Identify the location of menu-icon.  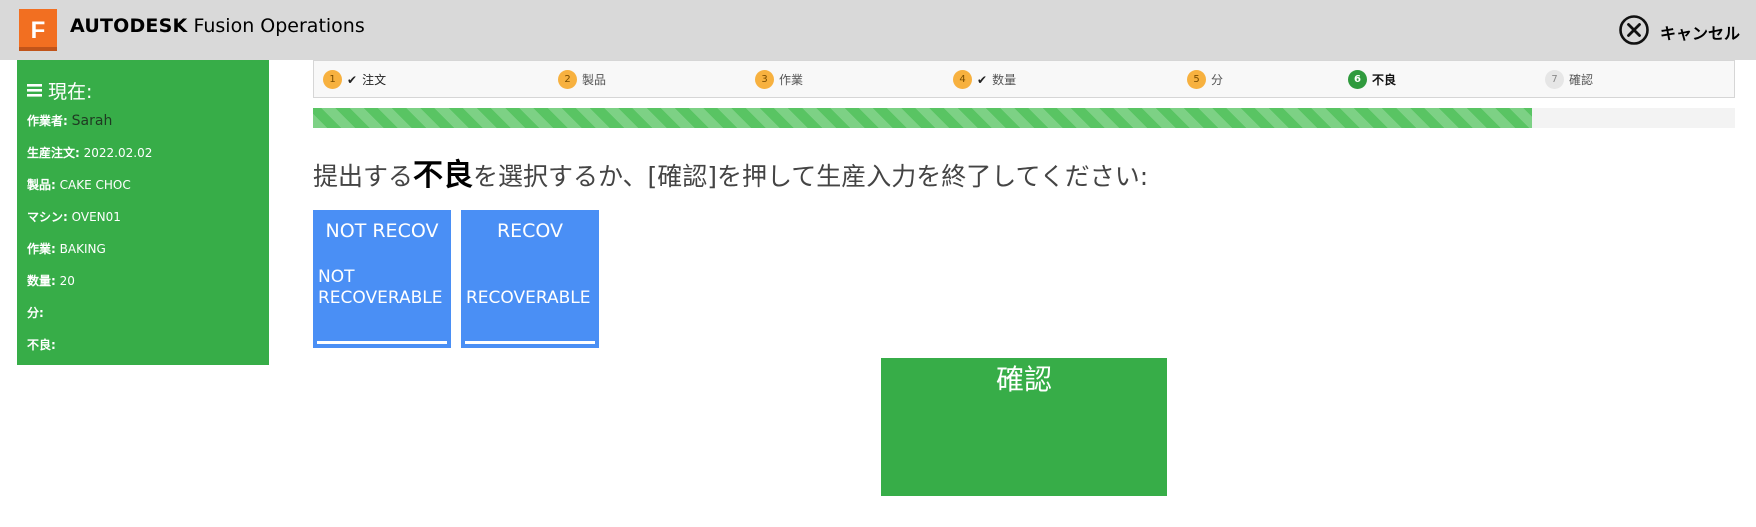
(34, 91).